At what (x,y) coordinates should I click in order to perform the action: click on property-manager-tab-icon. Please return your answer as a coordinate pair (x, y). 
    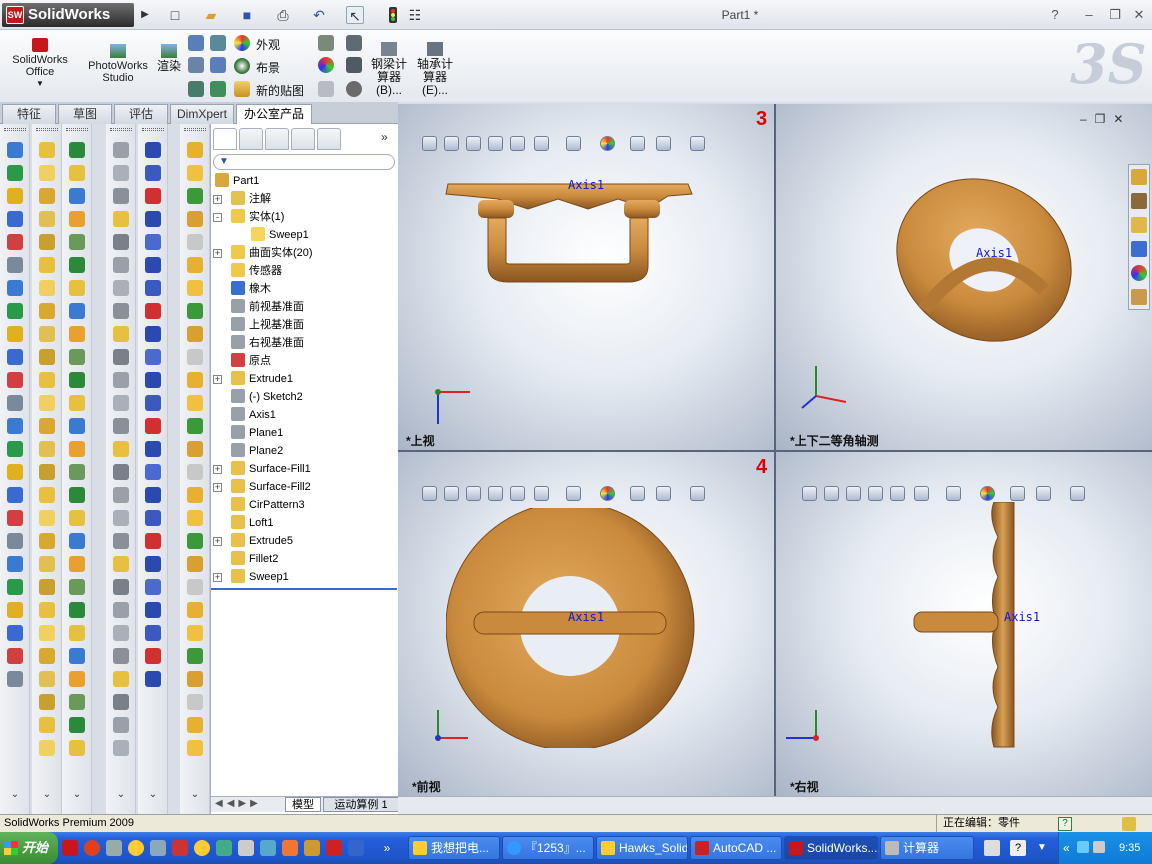
    Looking at the image, I should click on (251, 139).